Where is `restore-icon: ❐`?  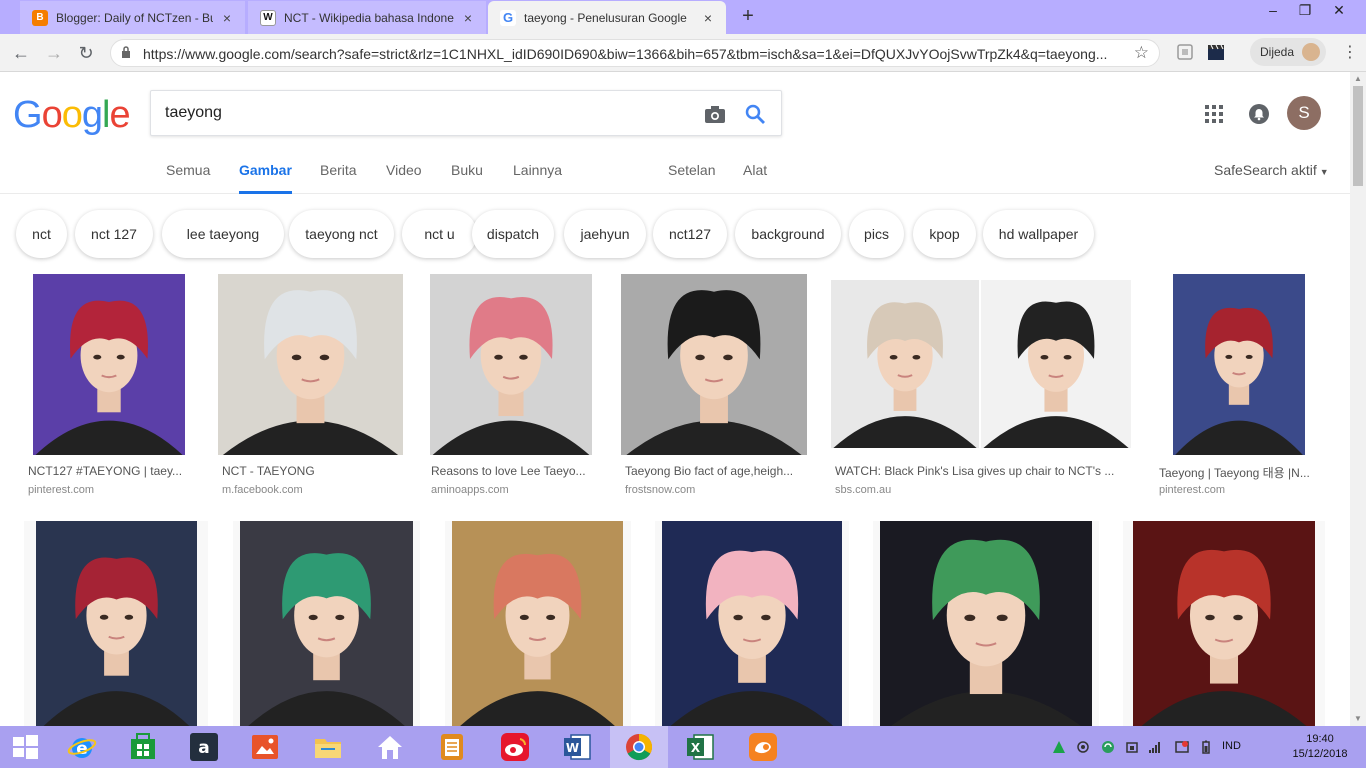
restore-icon: ❐ is located at coordinates (1305, 12).